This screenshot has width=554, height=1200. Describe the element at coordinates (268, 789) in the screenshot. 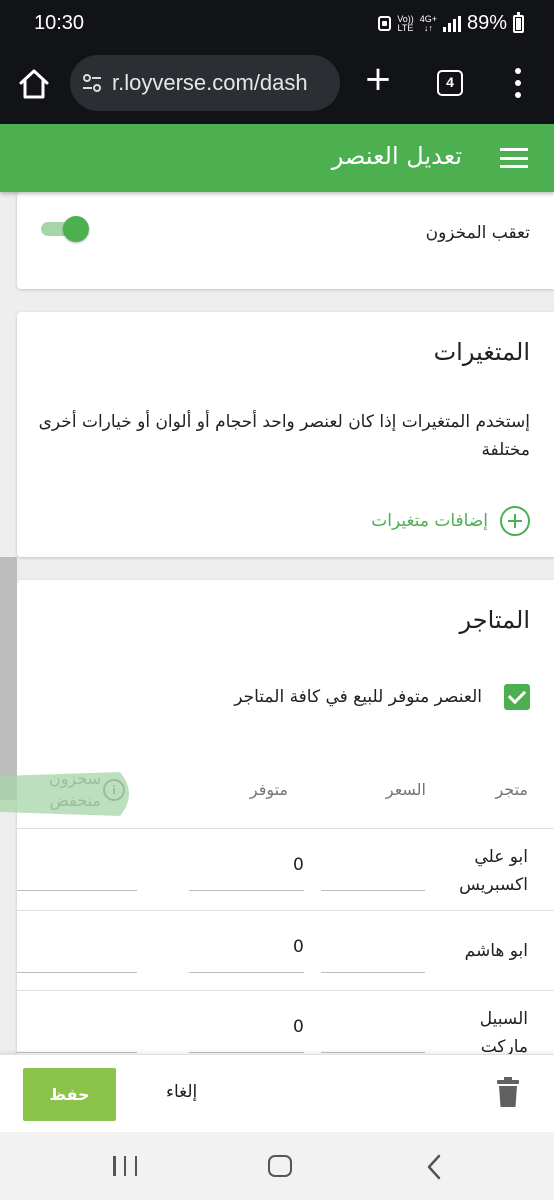

I see `column-header-available: متوفر` at that location.